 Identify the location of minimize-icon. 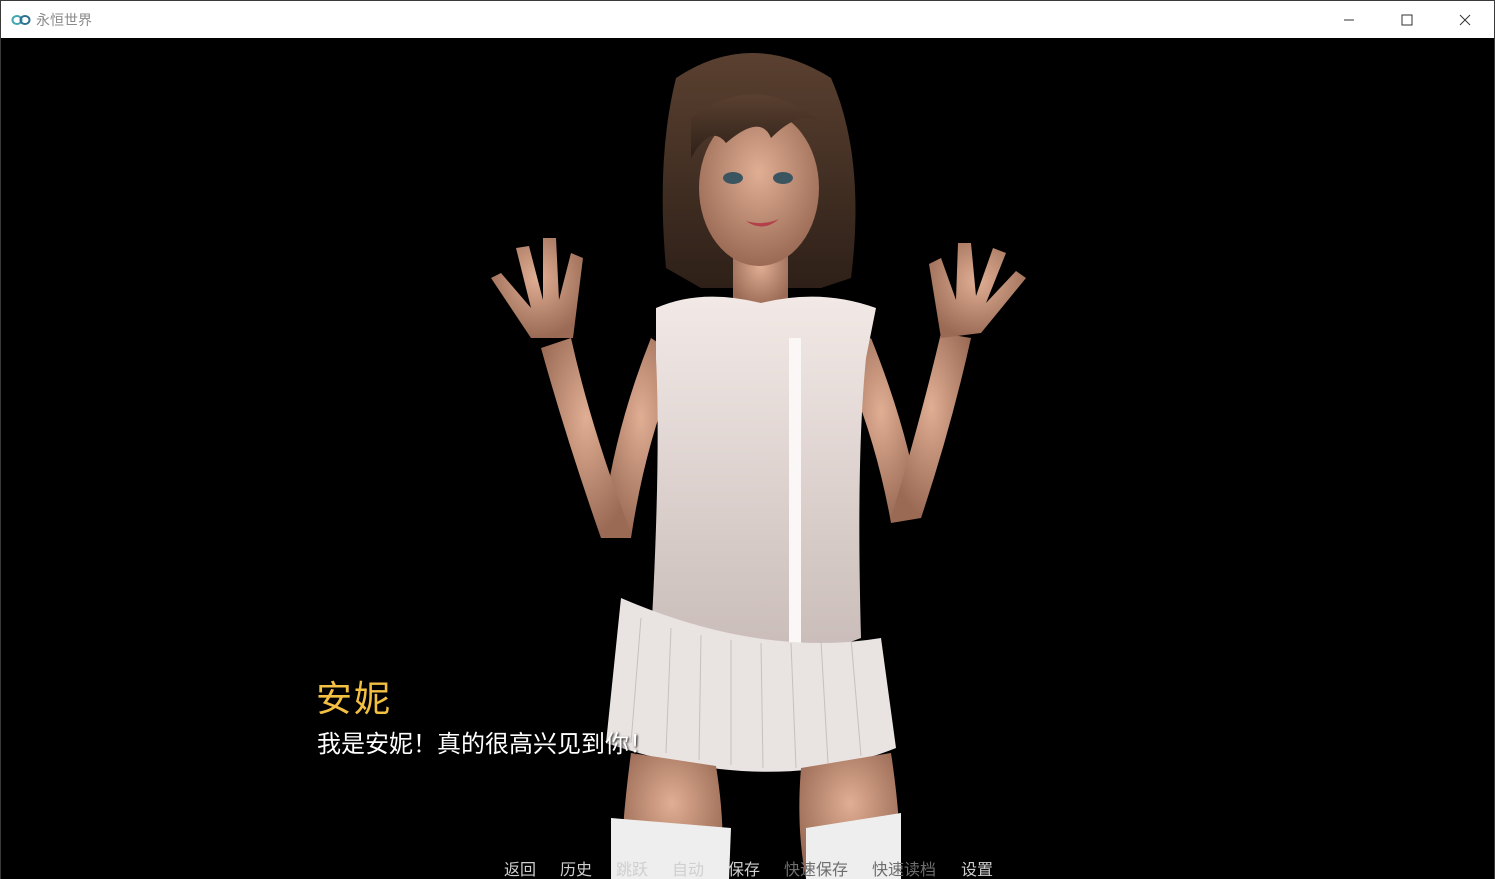
(1349, 19).